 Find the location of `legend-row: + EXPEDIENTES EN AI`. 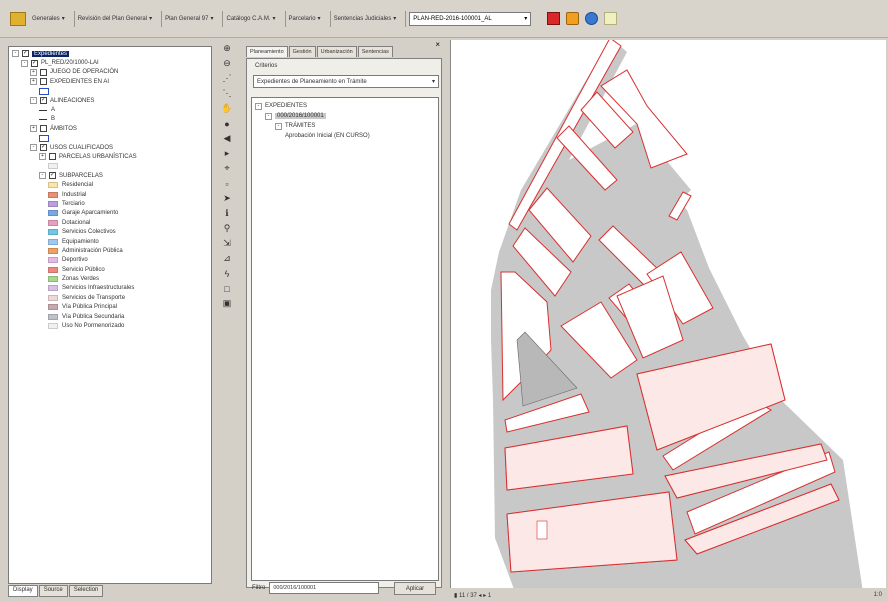

legend-row: + EXPEDIENTES EN AI is located at coordinates (110, 81).